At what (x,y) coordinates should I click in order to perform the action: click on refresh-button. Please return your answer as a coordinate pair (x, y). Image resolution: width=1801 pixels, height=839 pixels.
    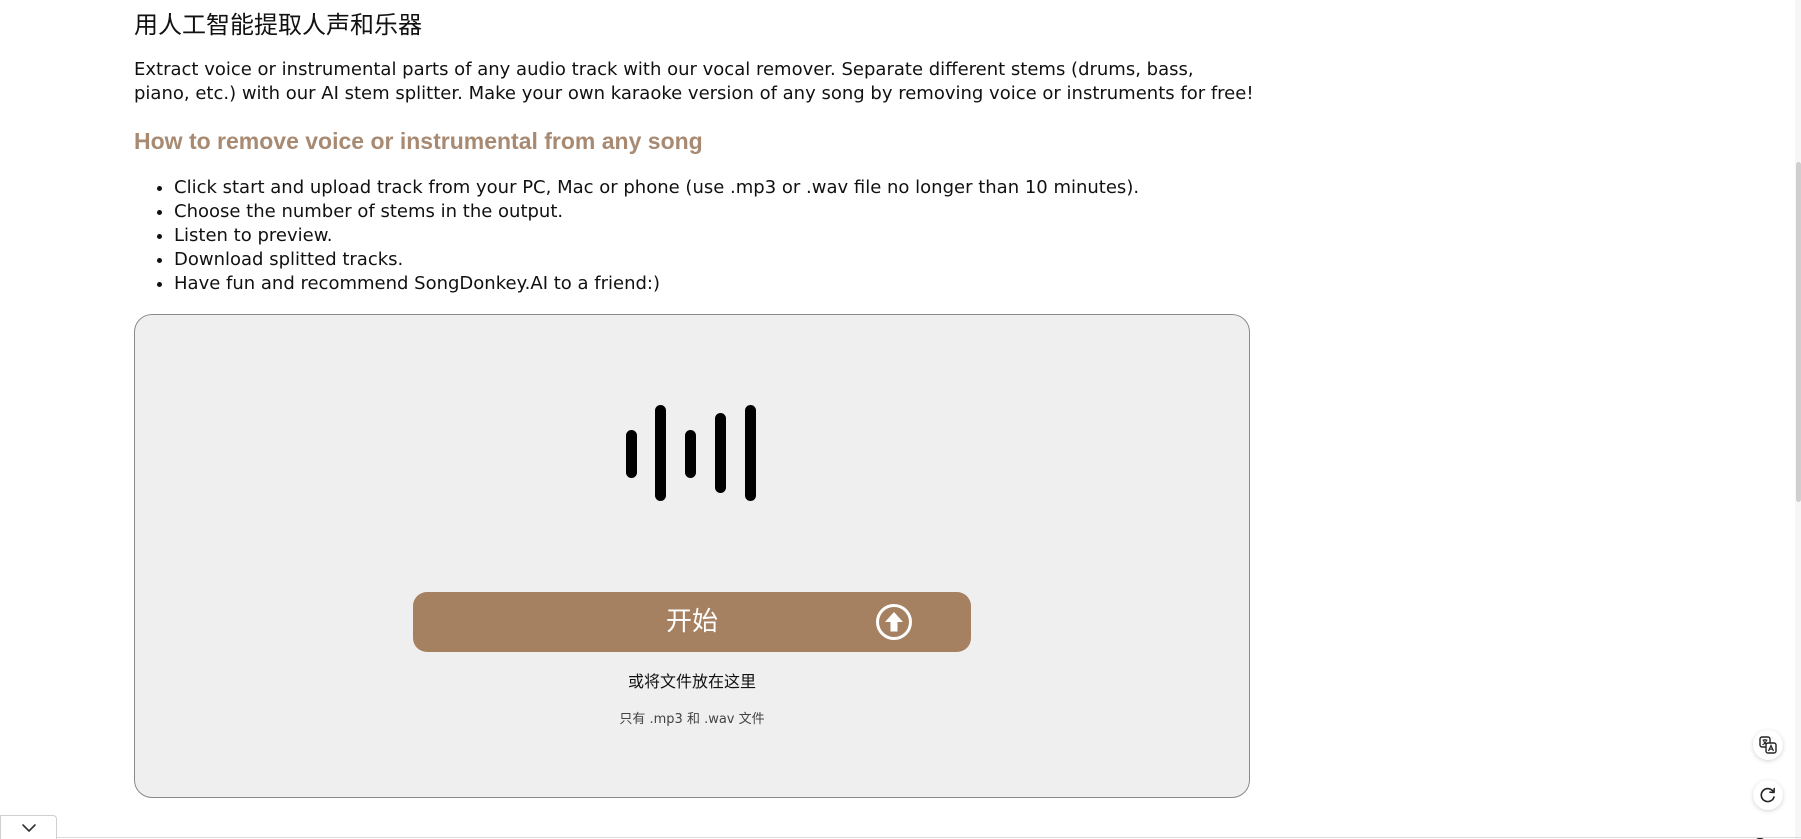
    Looking at the image, I should click on (1768, 795).